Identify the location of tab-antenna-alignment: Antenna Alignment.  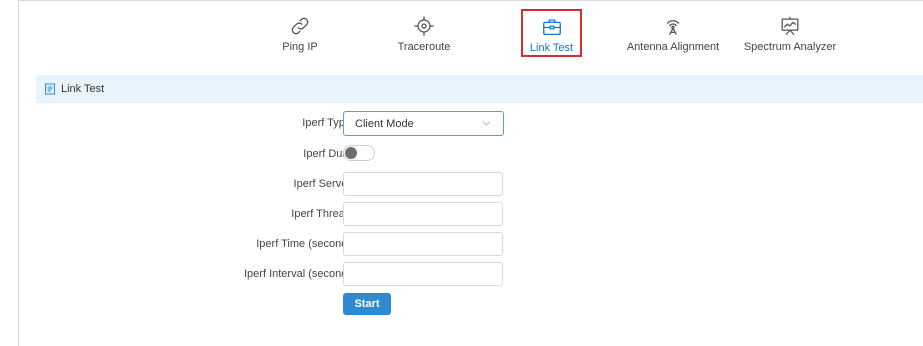
(673, 30).